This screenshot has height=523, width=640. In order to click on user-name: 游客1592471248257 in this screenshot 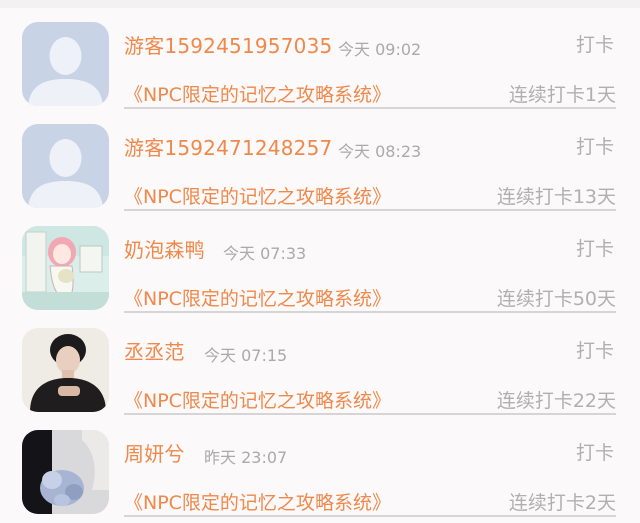, I will do `click(228, 146)`.